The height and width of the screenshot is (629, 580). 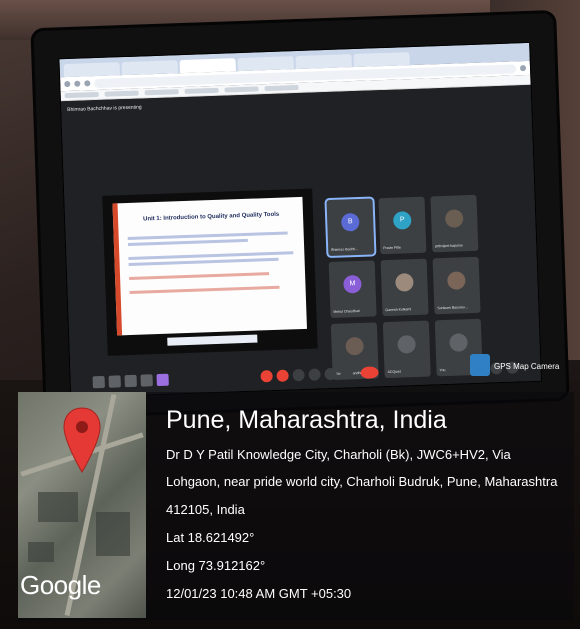 I want to click on map-pin-icon, so click(x=82, y=440).